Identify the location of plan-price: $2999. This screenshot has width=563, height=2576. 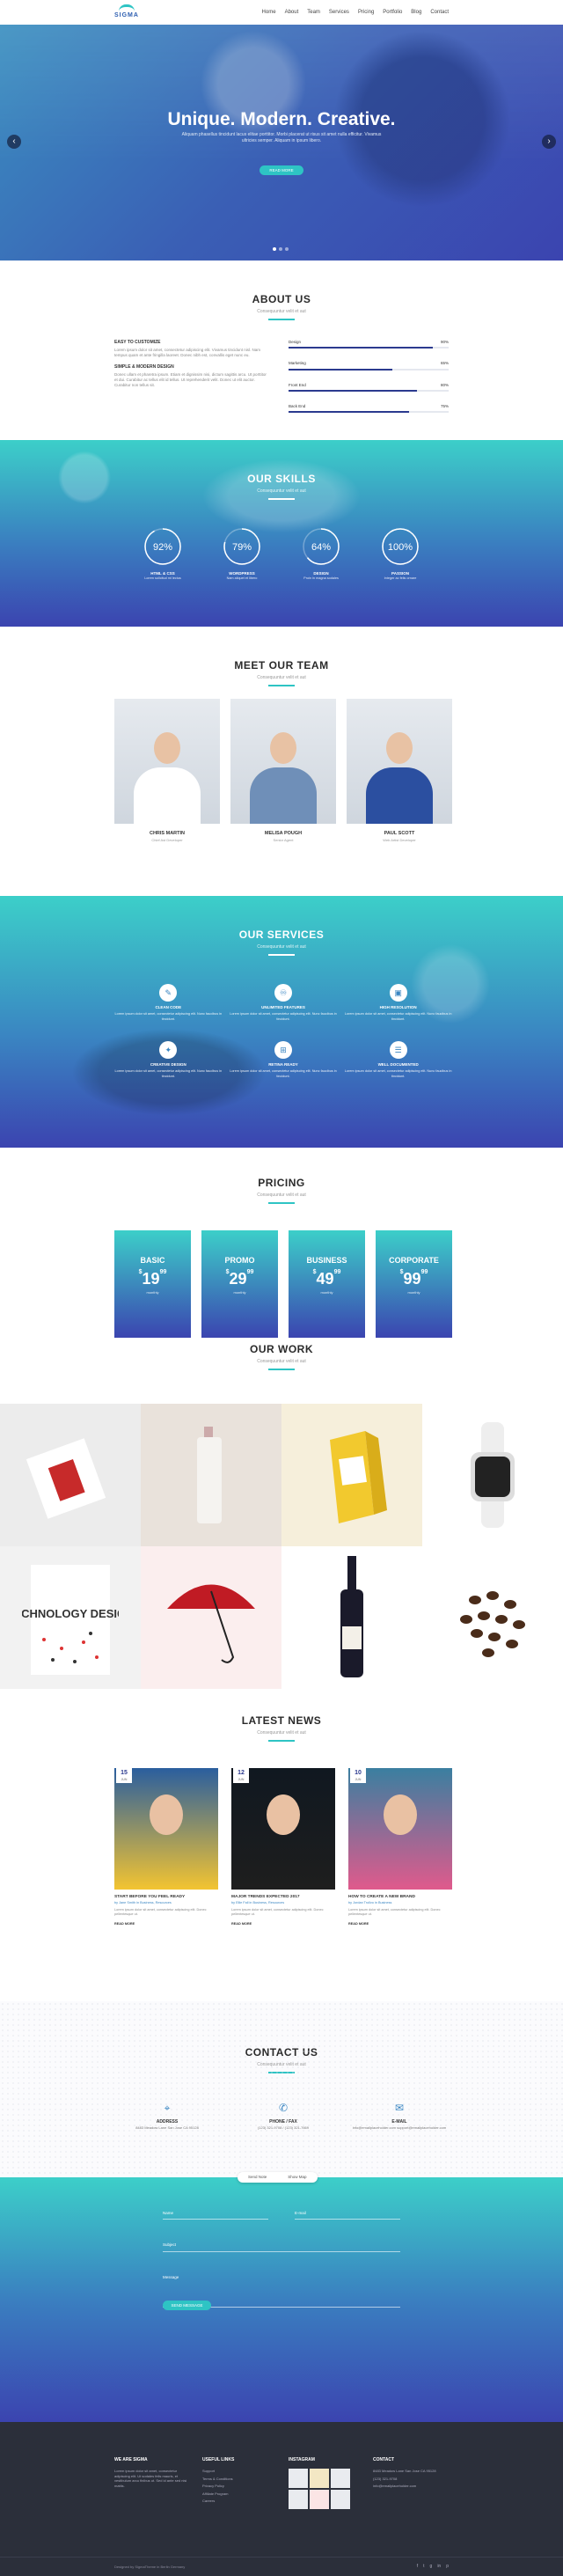
(239, 1279).